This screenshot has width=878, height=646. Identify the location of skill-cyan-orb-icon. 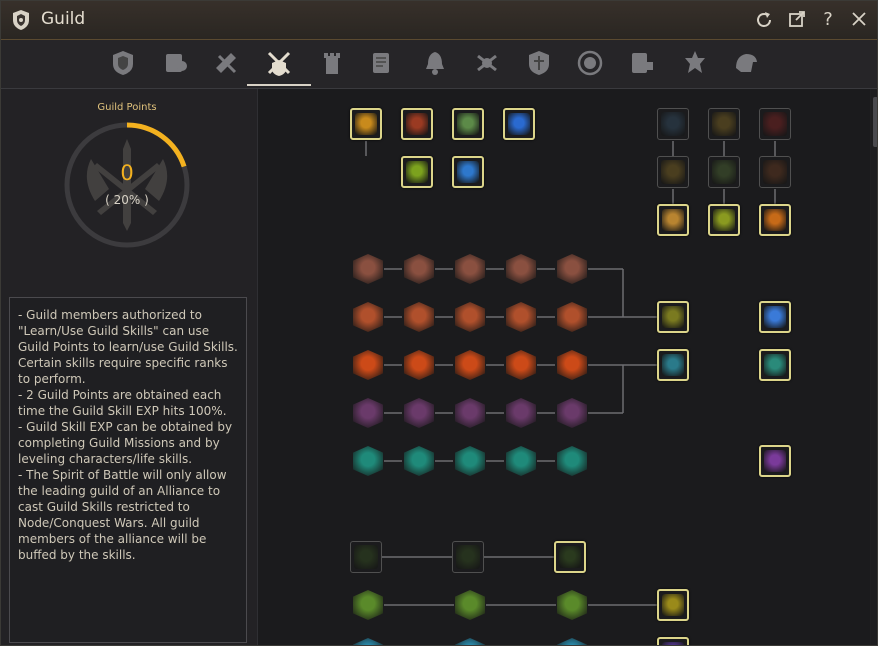
(470, 641).